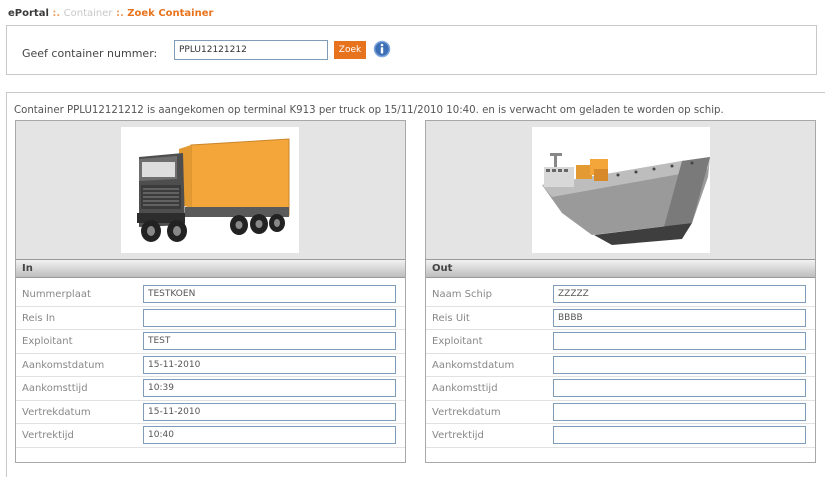  I want to click on field-row: Reis In, so click(210, 318).